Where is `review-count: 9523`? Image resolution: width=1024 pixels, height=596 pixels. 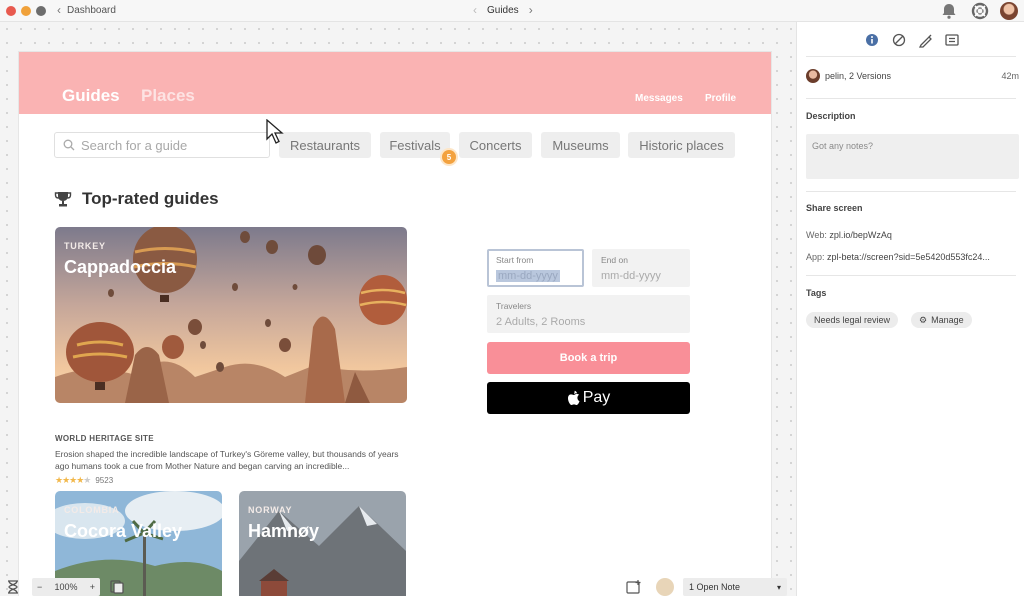 review-count: 9523 is located at coordinates (104, 480).